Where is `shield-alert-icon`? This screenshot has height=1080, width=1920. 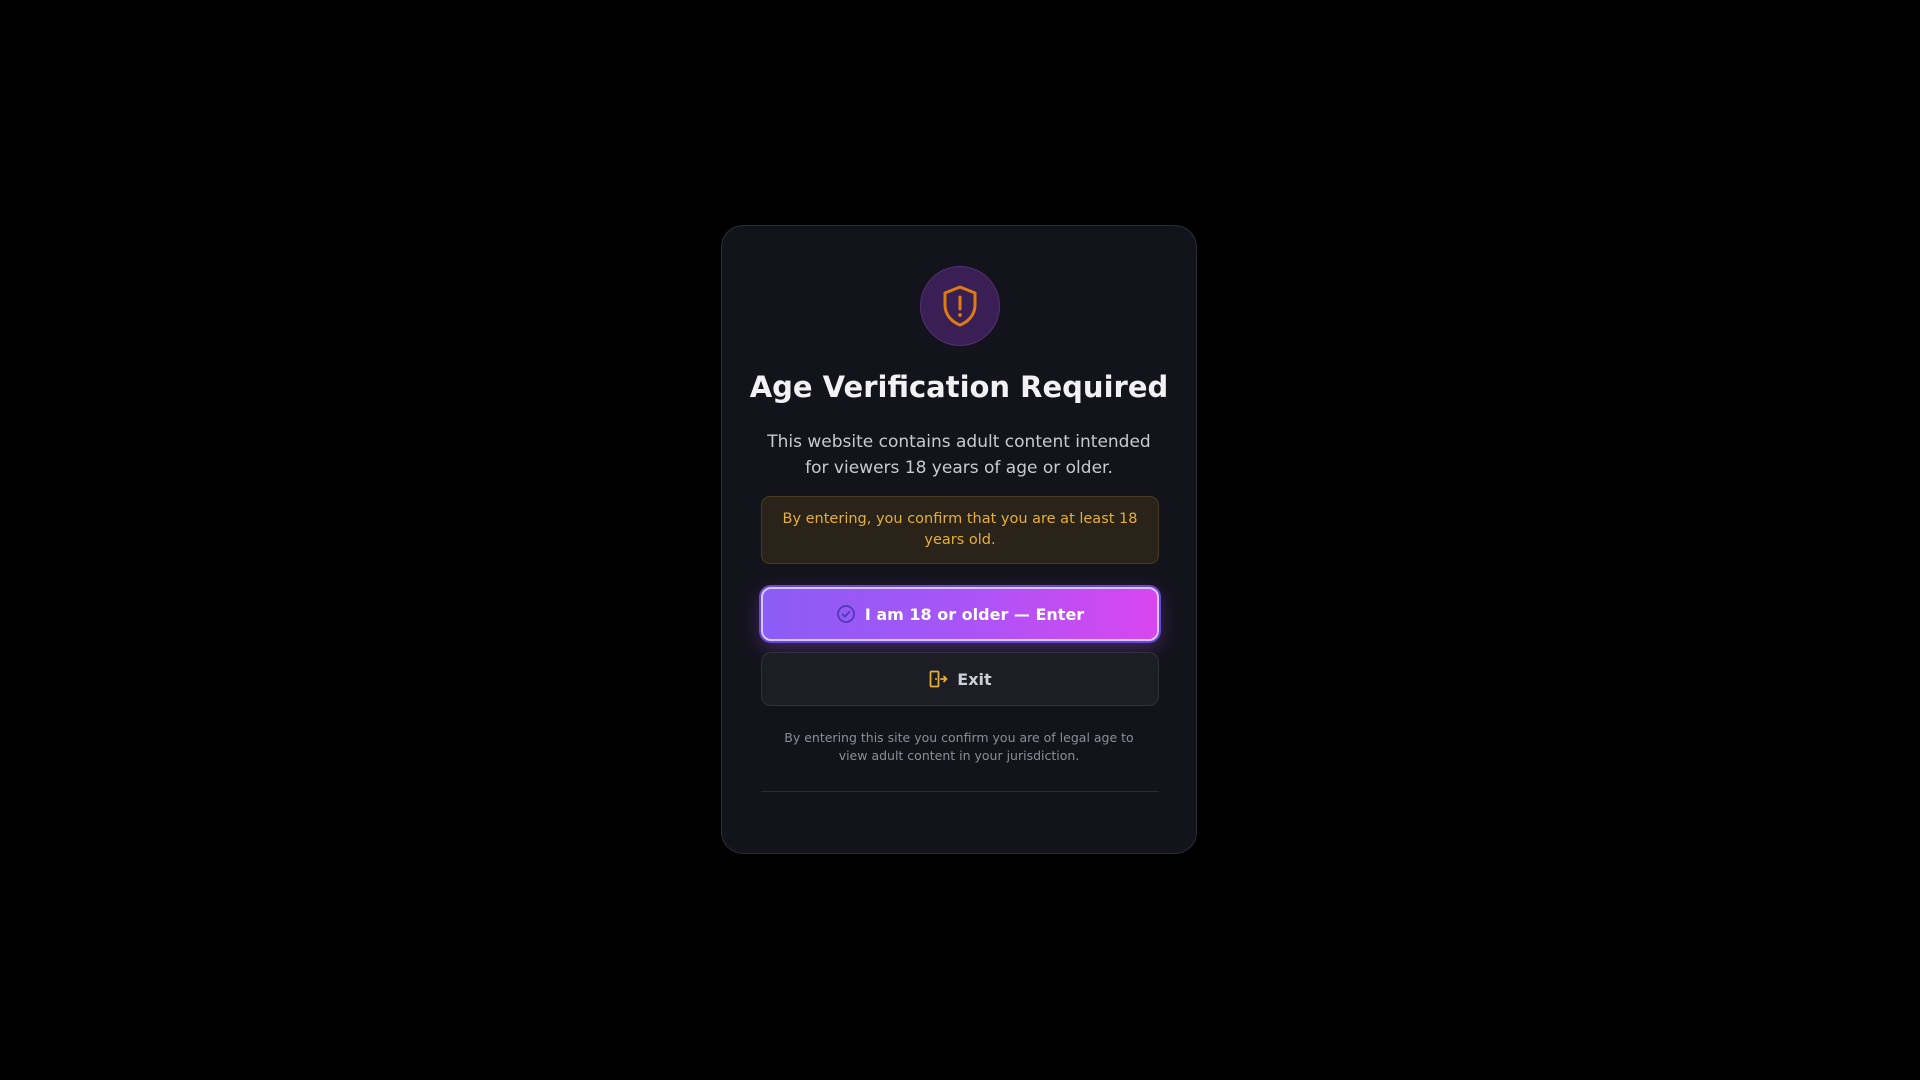
shield-alert-icon is located at coordinates (960, 306).